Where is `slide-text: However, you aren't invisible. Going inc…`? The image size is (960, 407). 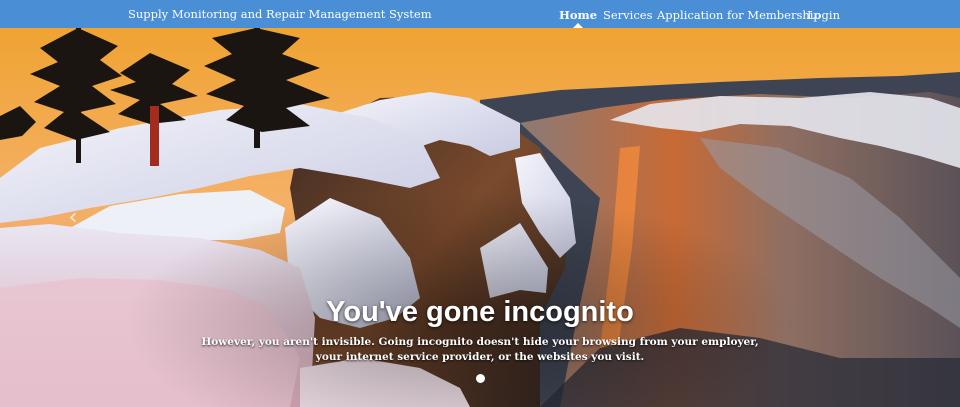
slide-text: However, you aren't invisible. Going inc… is located at coordinates (480, 349).